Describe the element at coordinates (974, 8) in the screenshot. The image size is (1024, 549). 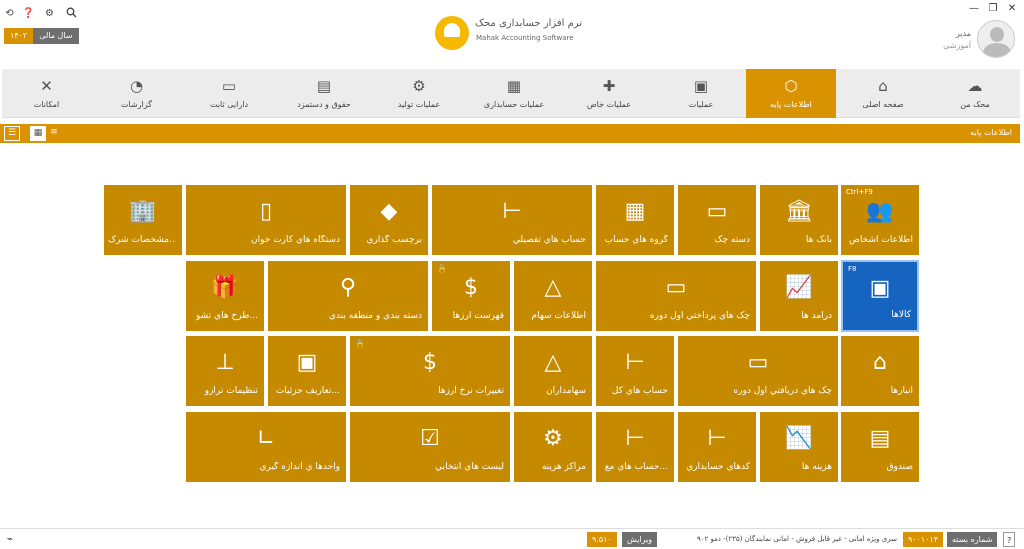
I see `minimize-icon: —` at that location.